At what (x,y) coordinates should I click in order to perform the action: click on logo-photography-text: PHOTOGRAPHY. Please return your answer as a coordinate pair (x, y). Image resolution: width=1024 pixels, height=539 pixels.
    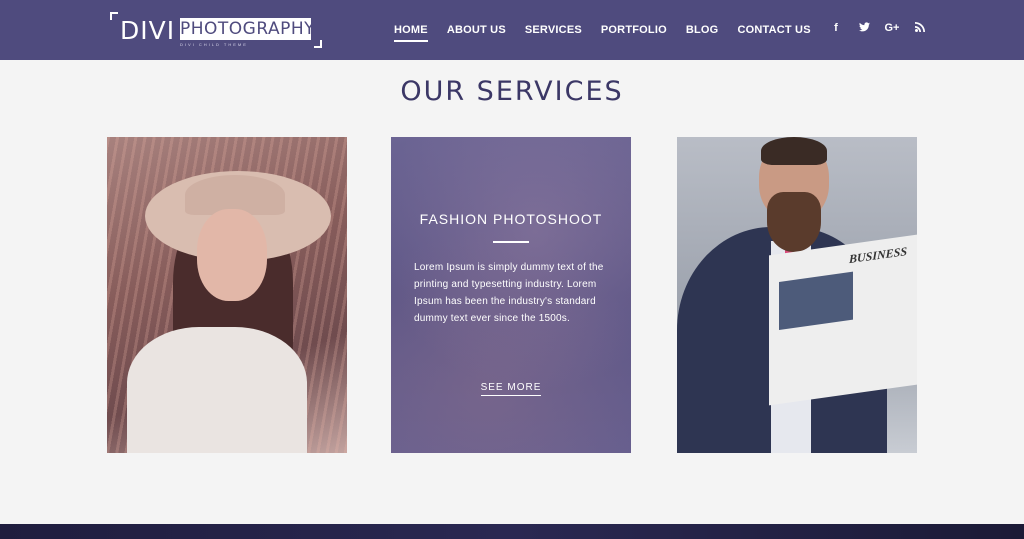
    Looking at the image, I should click on (248, 29).